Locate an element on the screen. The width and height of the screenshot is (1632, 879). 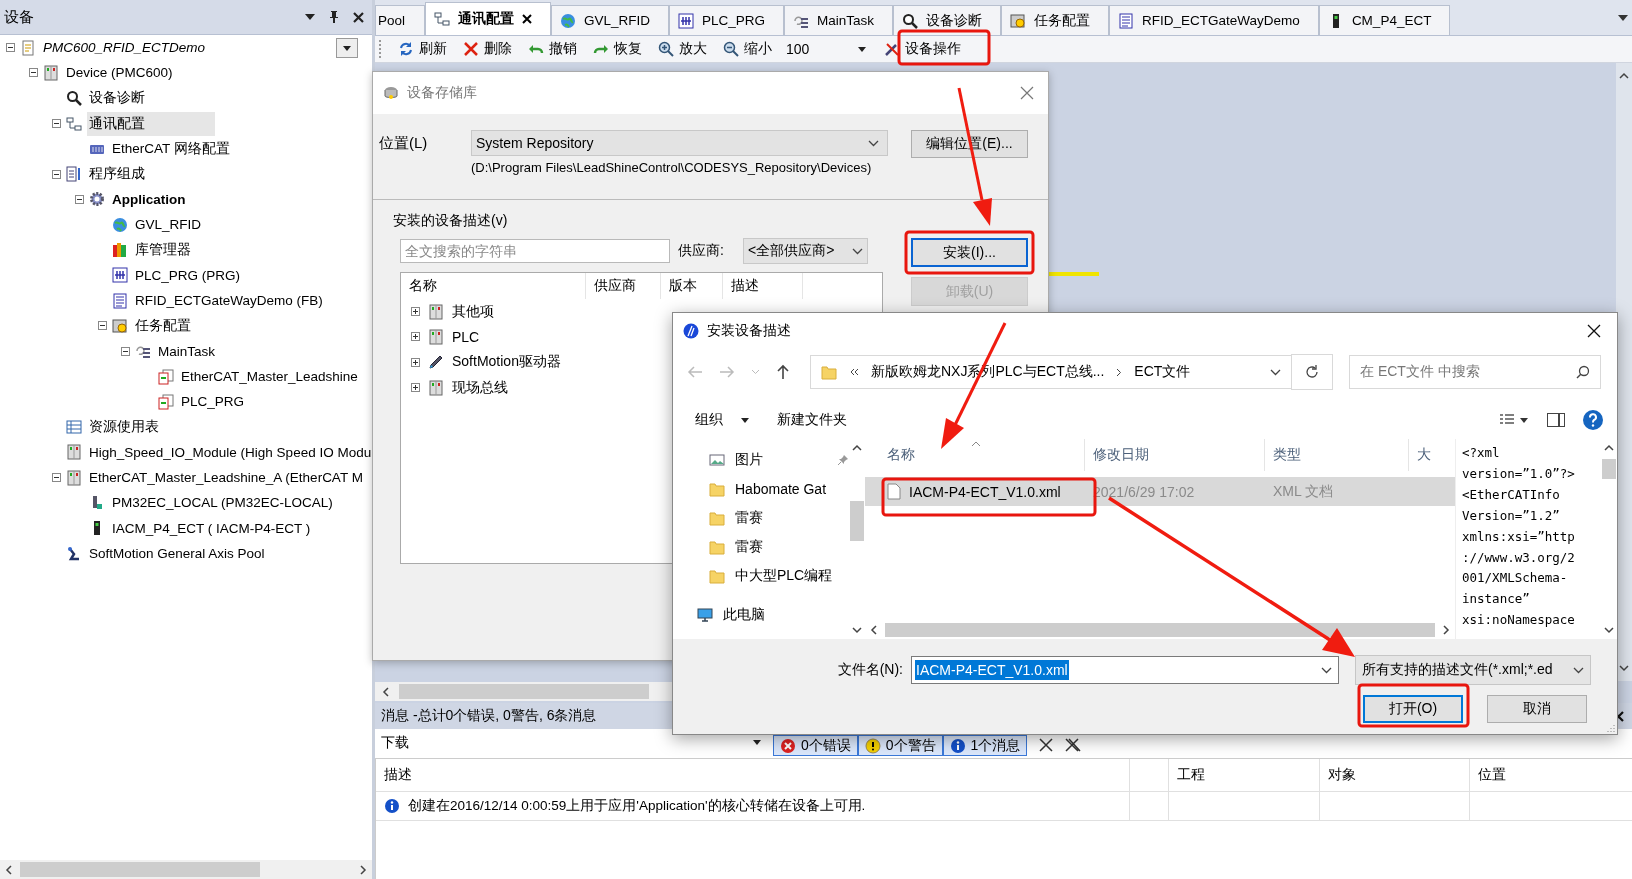
column-header: 供应商 is located at coordinates (623, 286).